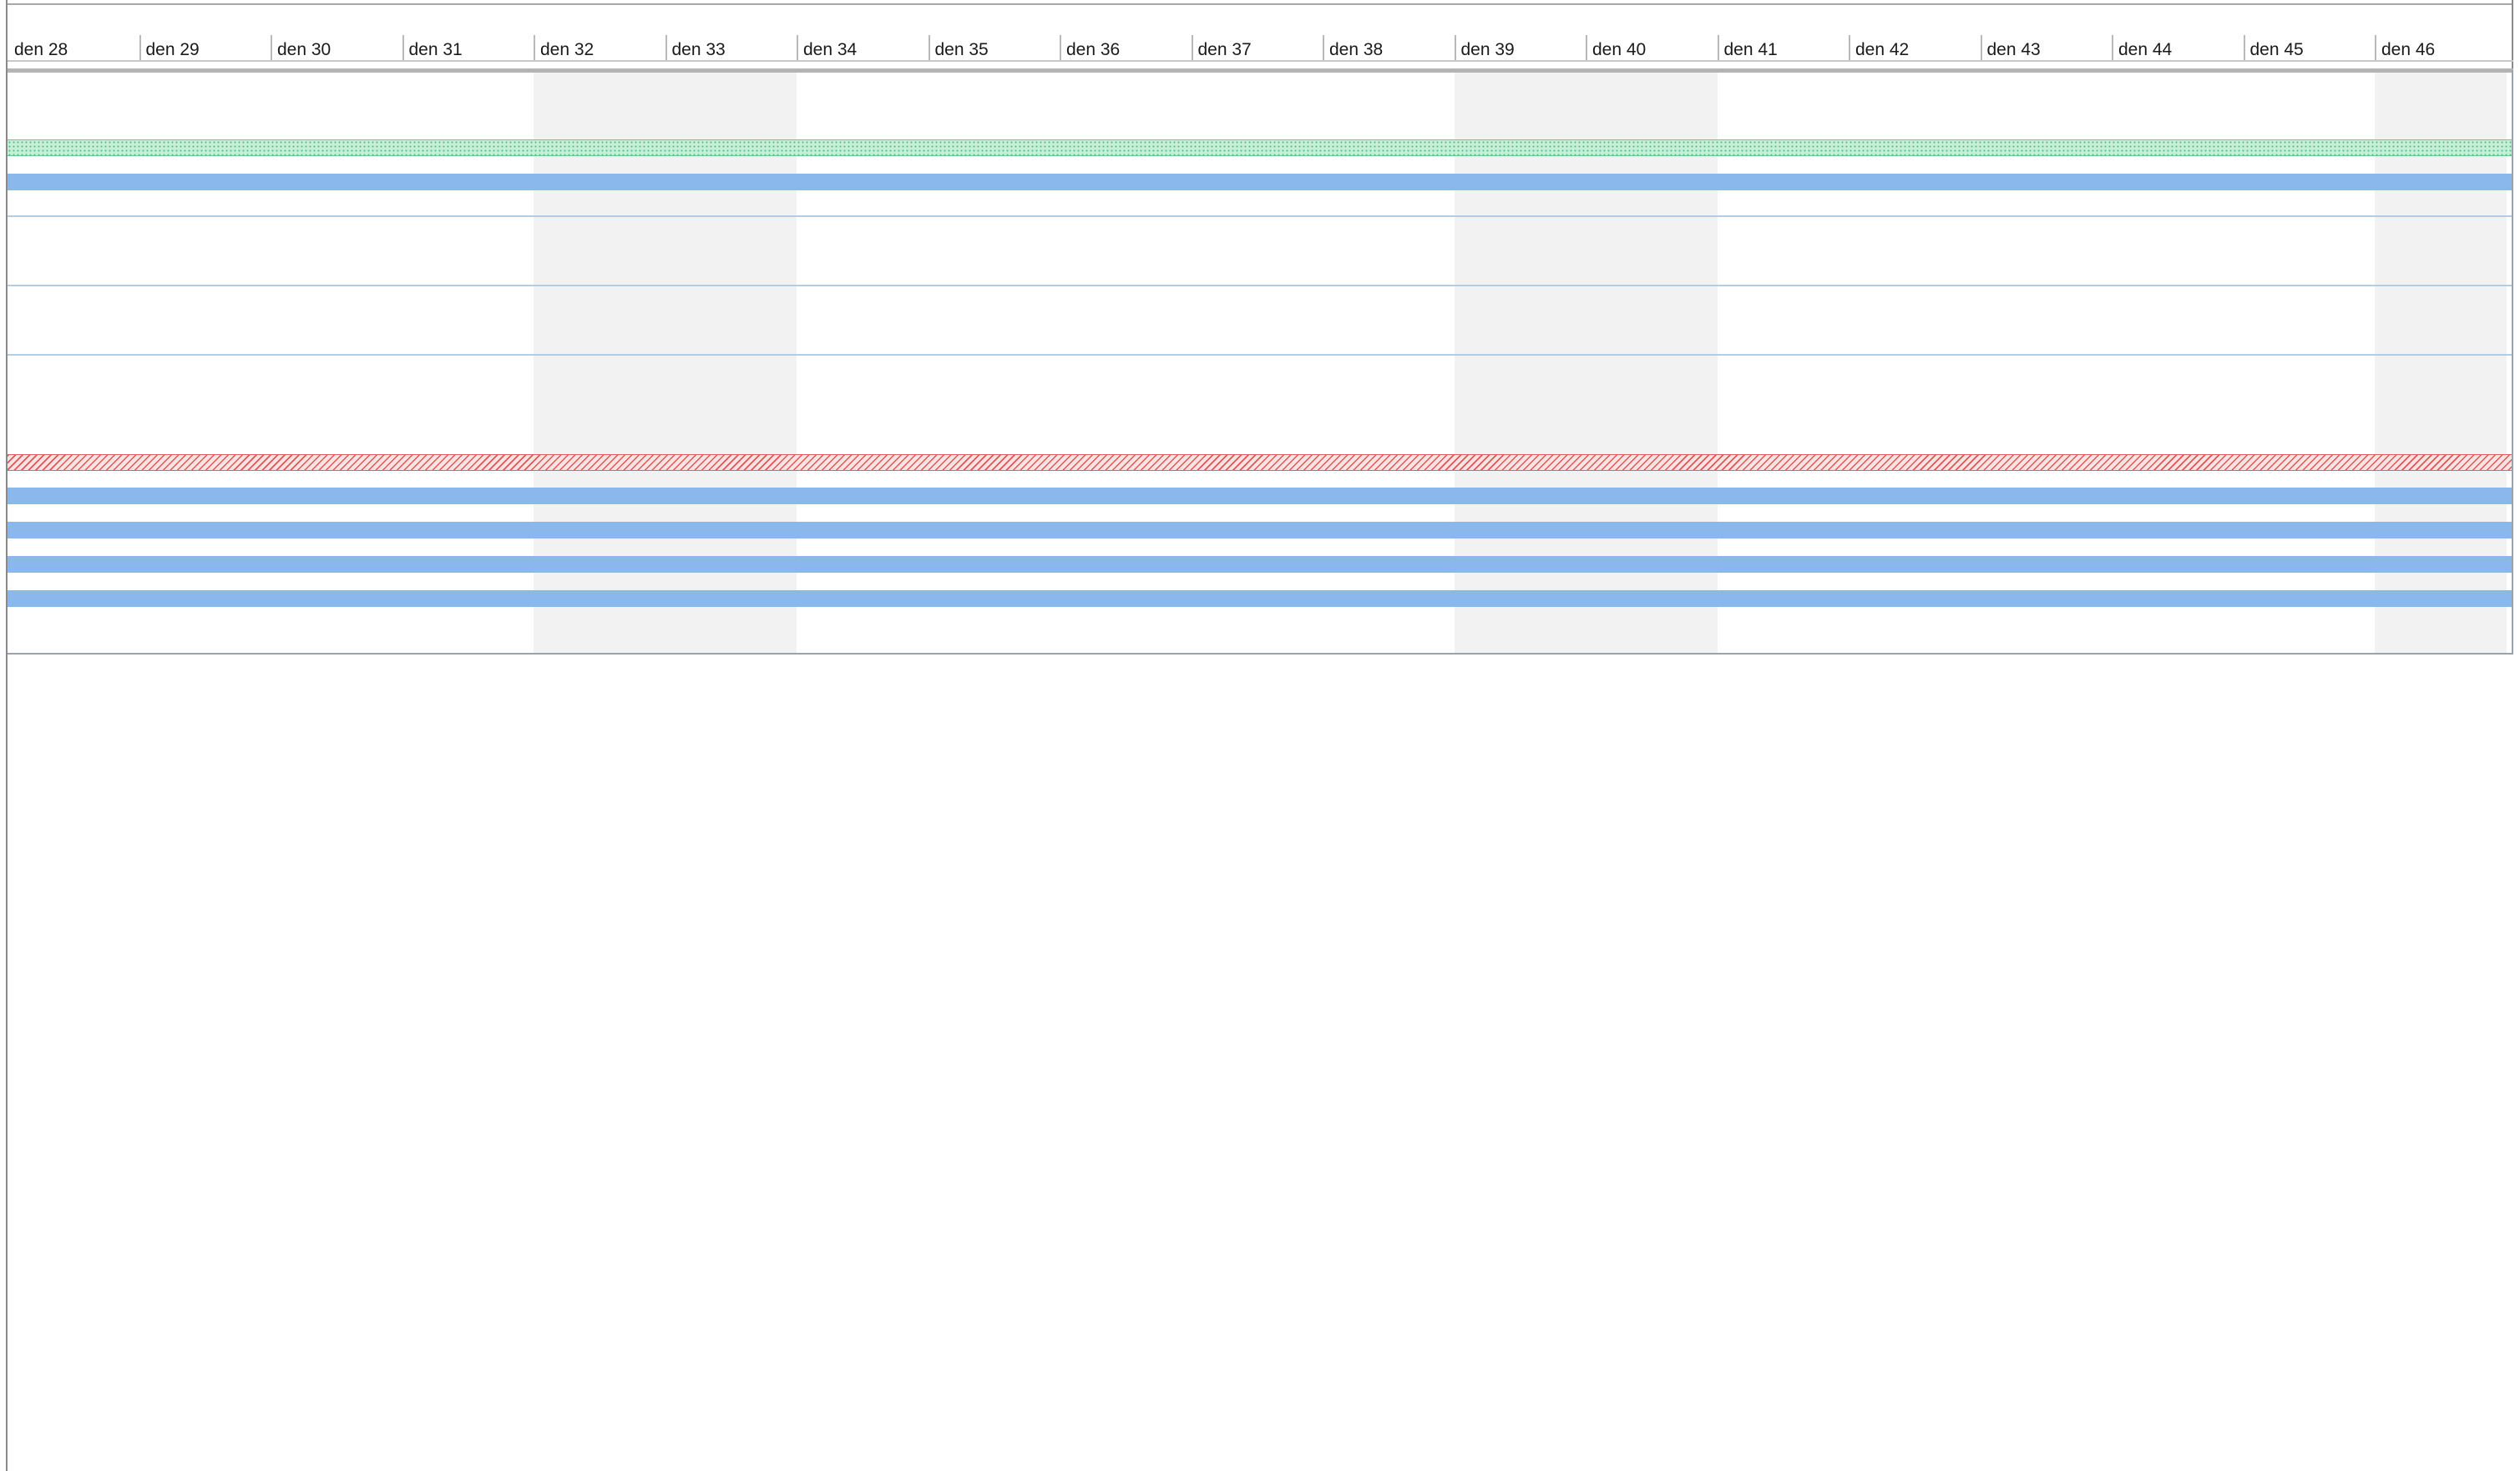 This screenshot has width=2520, height=1471. I want to click on timeline-day: den 38, so click(1389, 32).